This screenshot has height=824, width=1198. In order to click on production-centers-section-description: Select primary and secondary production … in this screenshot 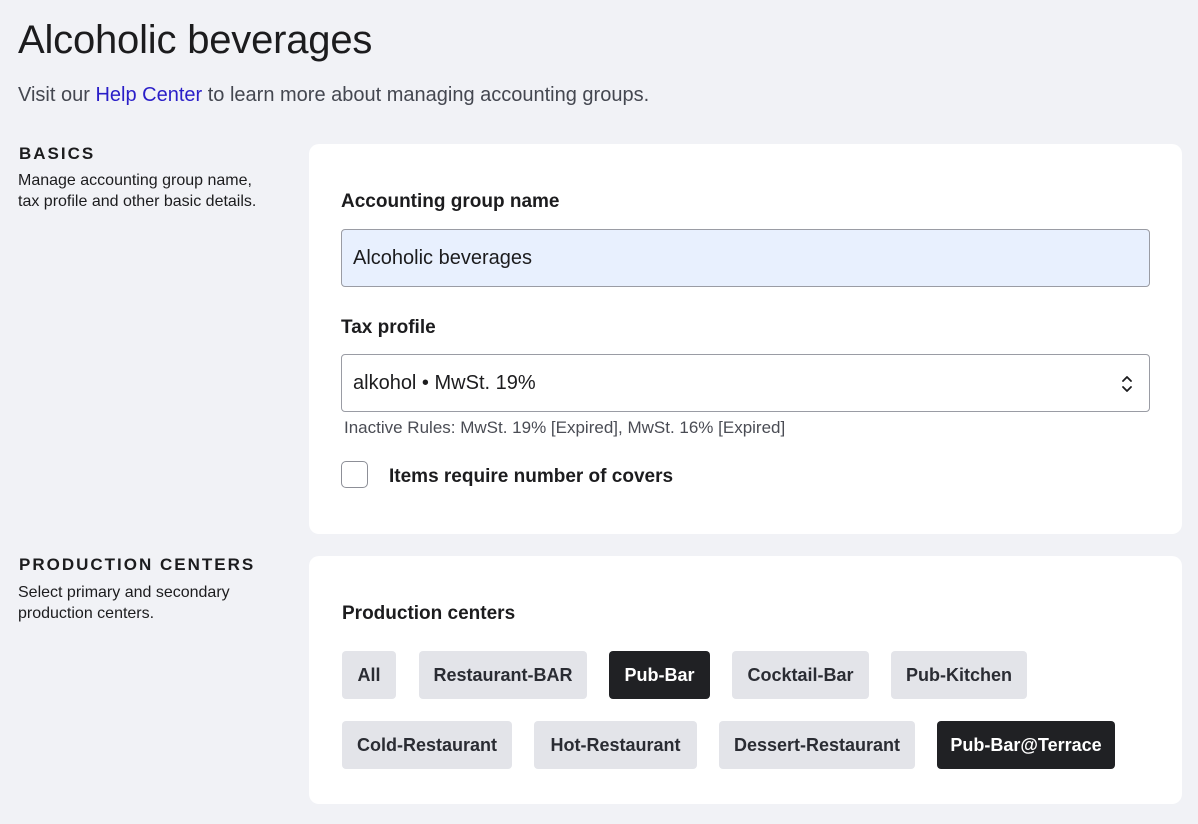, I will do `click(124, 603)`.